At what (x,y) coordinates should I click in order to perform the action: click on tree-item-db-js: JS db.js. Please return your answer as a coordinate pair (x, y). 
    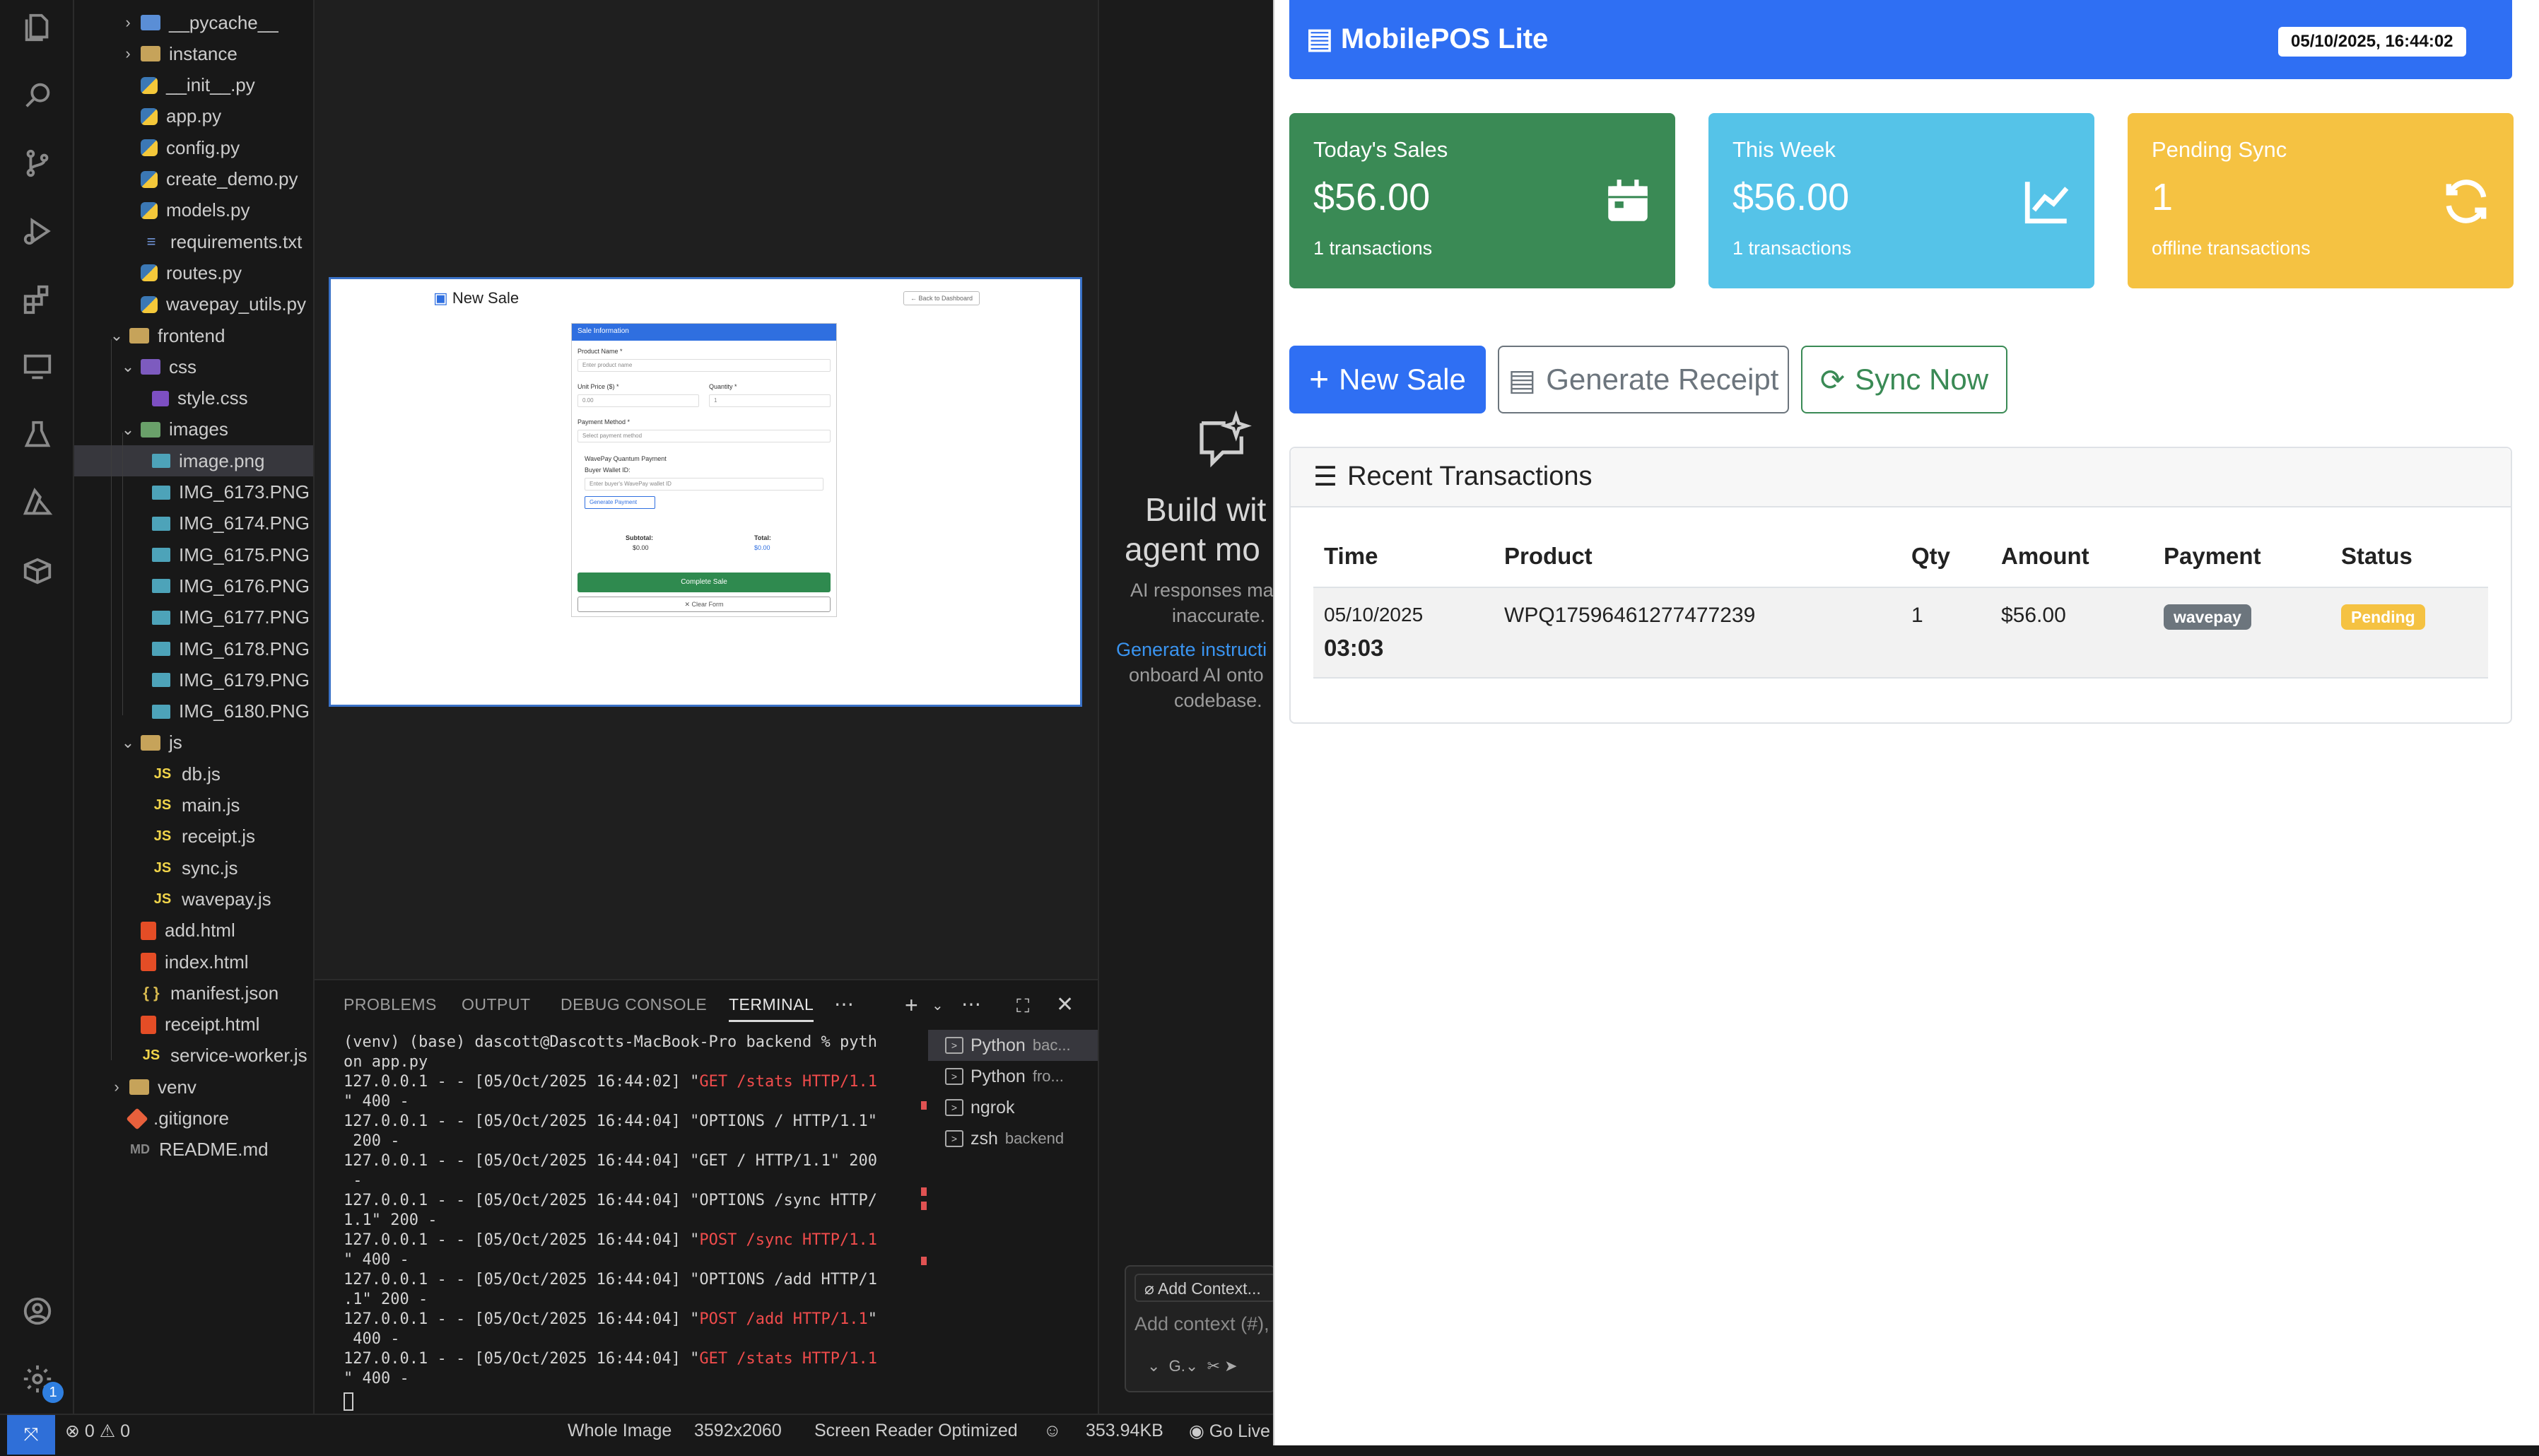
    Looking at the image, I should click on (193, 773).